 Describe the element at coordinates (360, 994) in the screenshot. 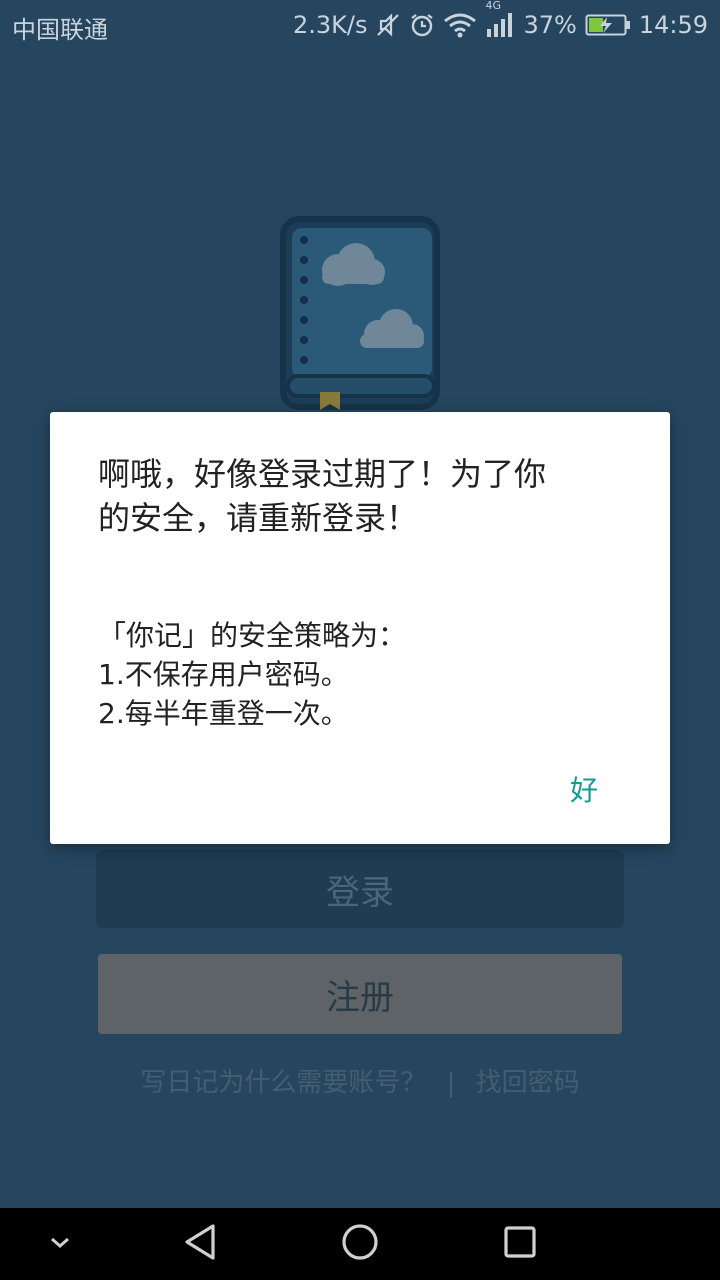

I see `register-button: 注册` at that location.